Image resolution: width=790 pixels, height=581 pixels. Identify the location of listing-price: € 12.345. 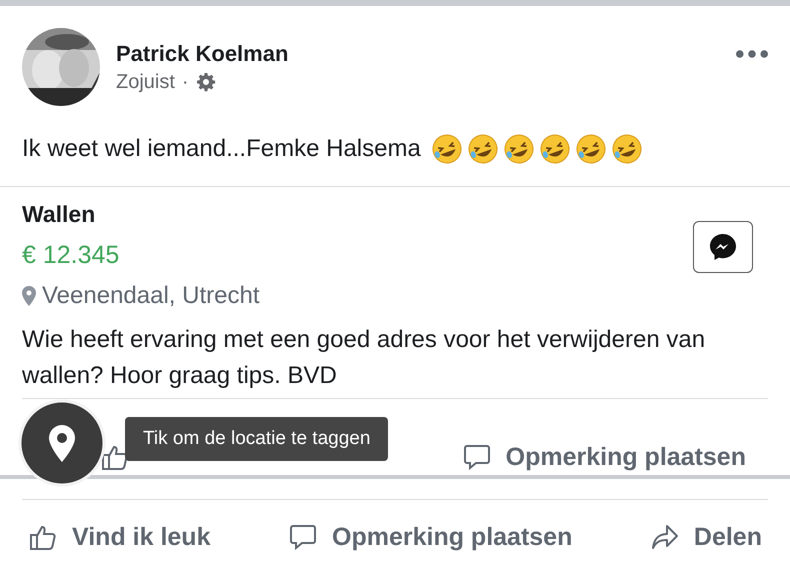
(71, 255).